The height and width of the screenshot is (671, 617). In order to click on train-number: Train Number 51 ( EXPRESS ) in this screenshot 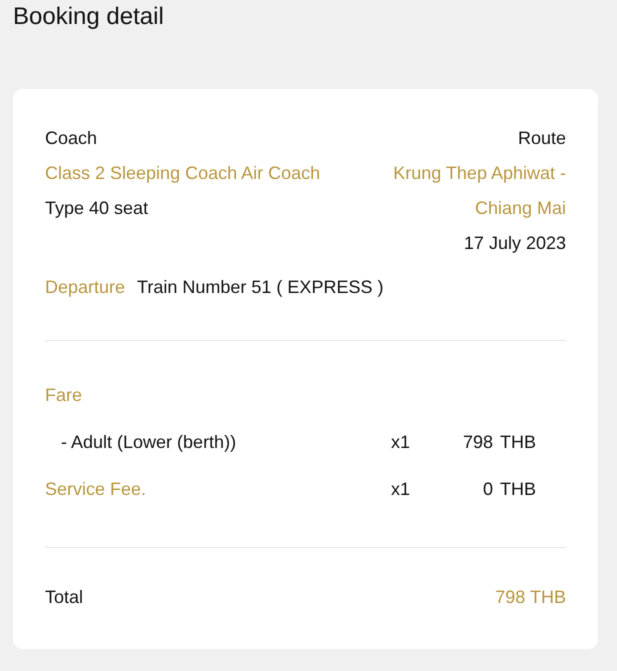, I will do `click(260, 287)`.